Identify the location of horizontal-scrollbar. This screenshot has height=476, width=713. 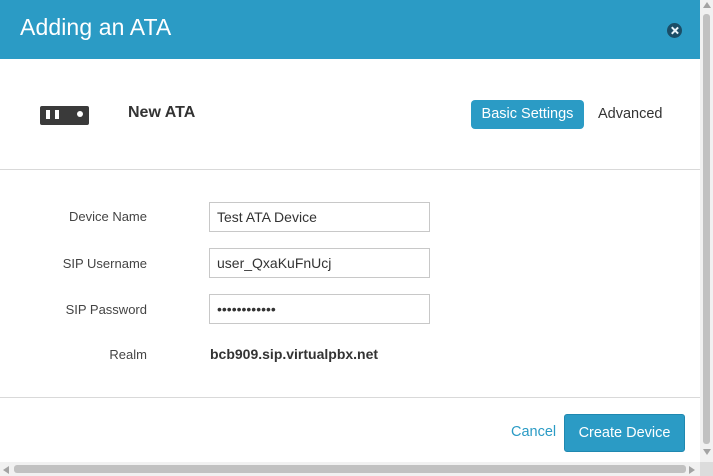
(350, 469).